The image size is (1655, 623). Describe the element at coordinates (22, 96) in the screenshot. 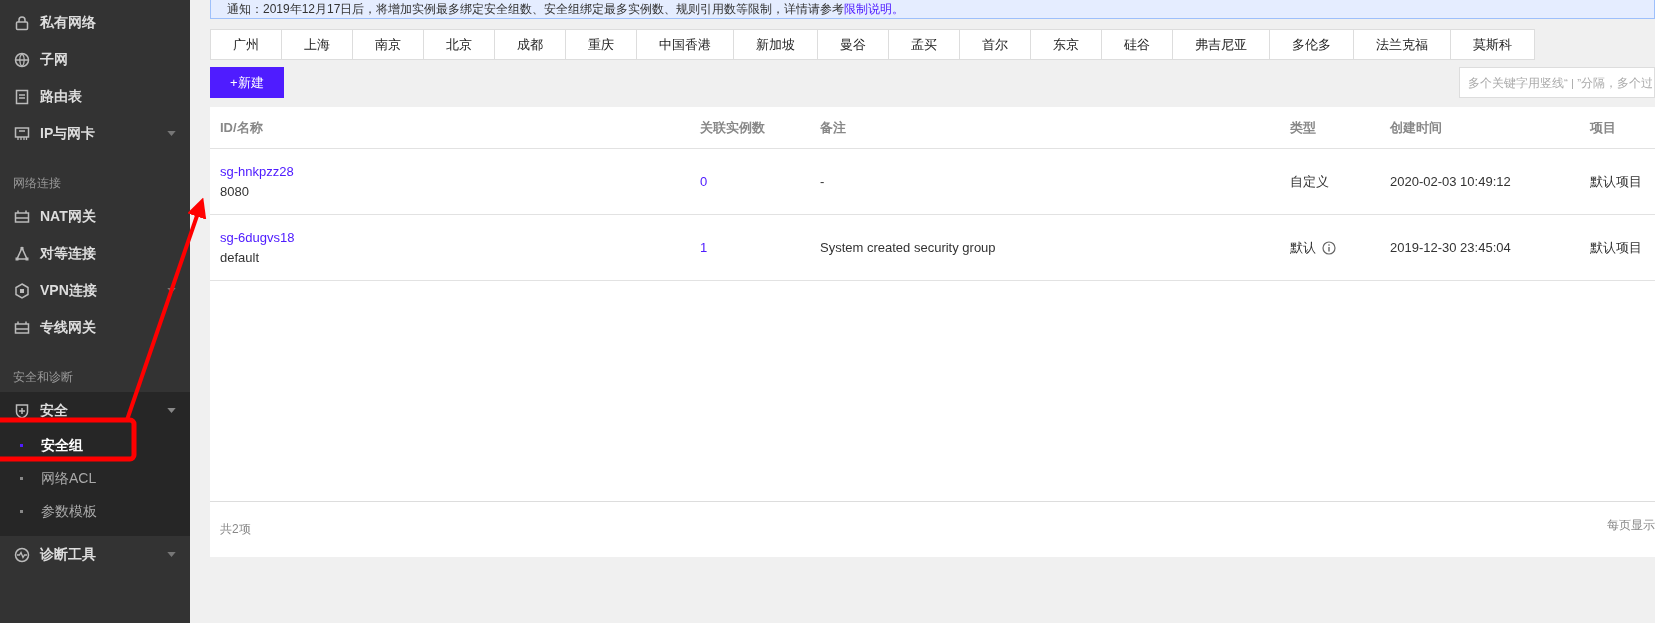

I see `document-icon` at that location.